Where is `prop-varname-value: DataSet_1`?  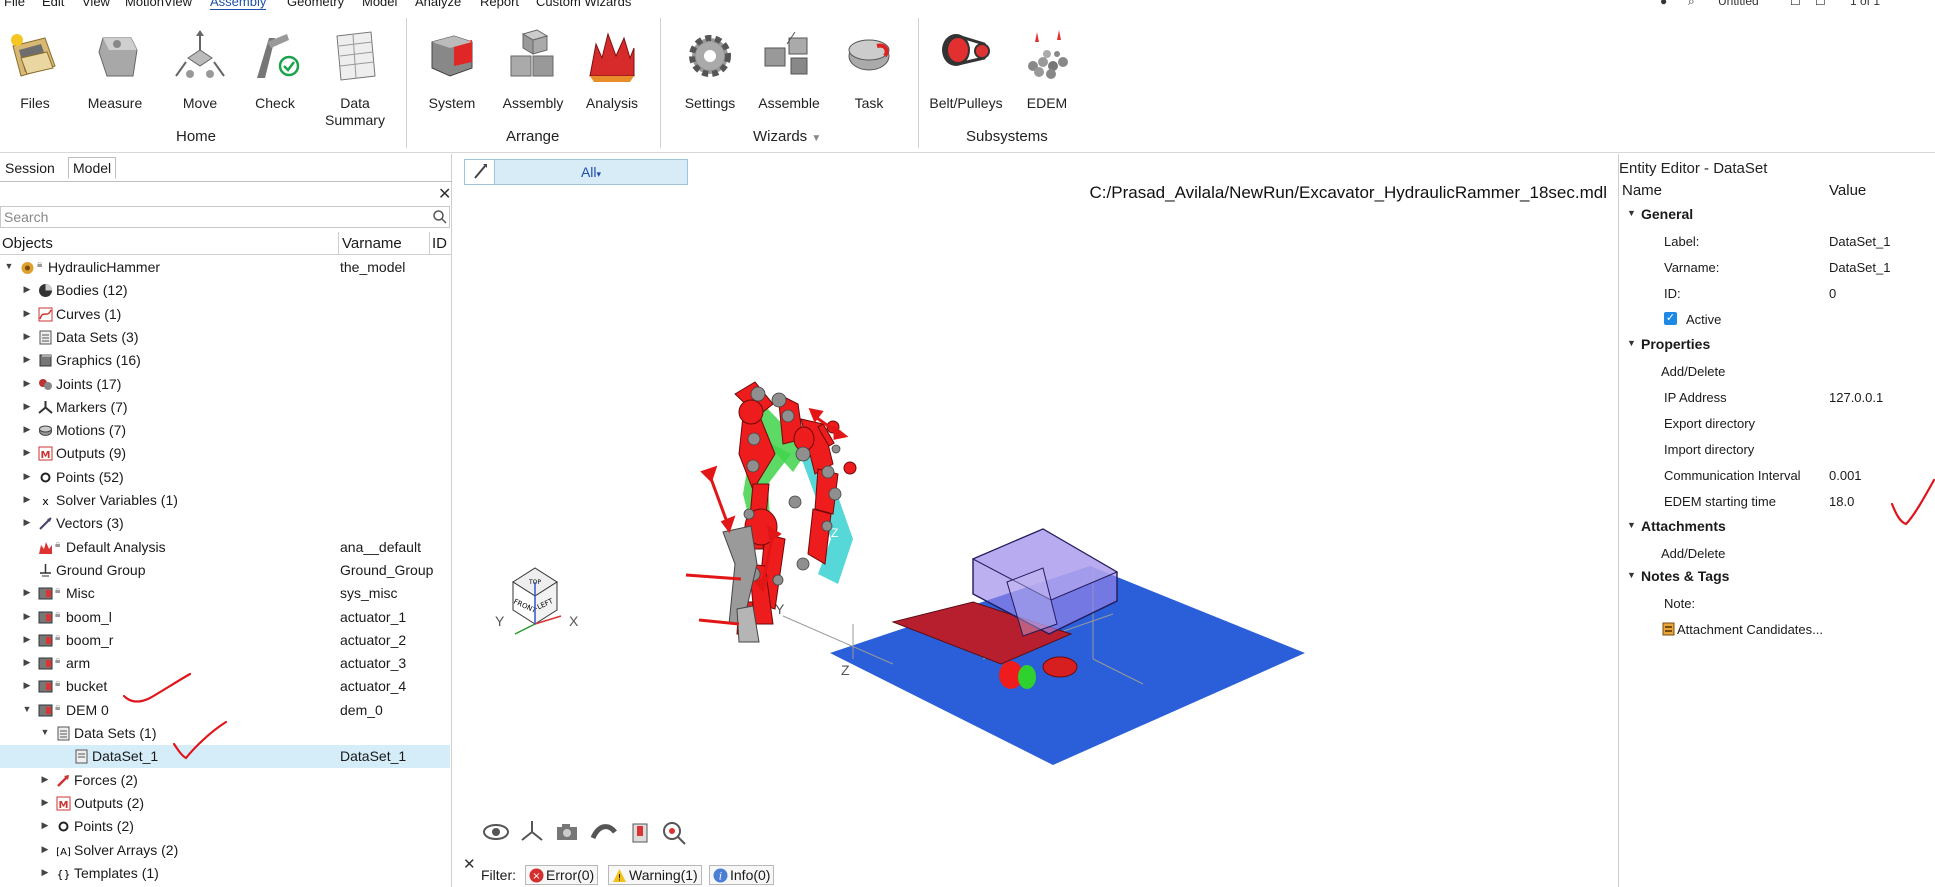
prop-varname-value: DataSet_1 is located at coordinates (1859, 267).